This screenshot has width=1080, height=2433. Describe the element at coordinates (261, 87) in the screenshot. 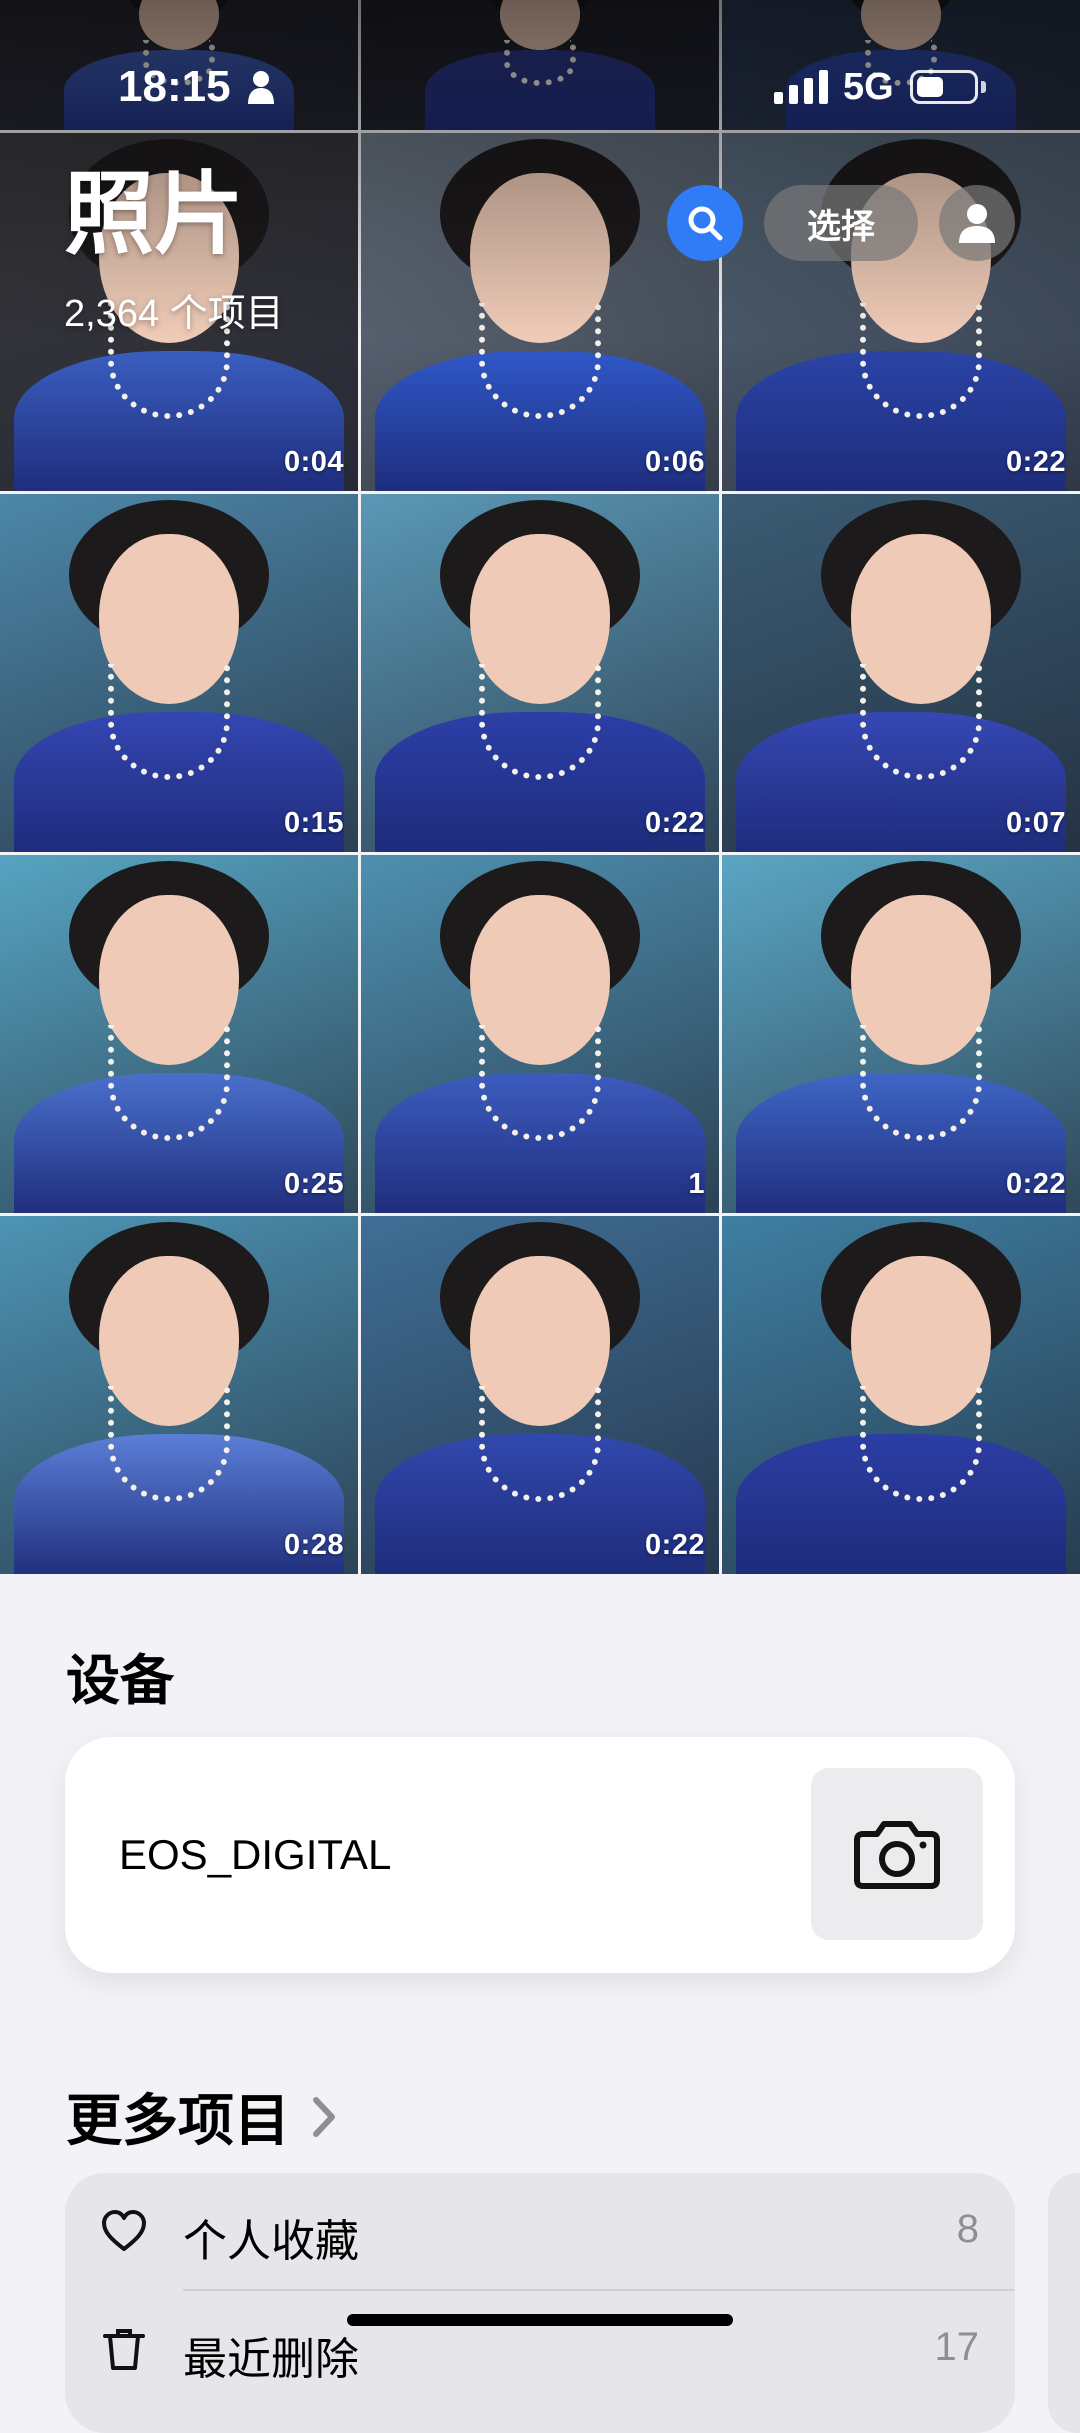

I see `person-status-icon` at that location.